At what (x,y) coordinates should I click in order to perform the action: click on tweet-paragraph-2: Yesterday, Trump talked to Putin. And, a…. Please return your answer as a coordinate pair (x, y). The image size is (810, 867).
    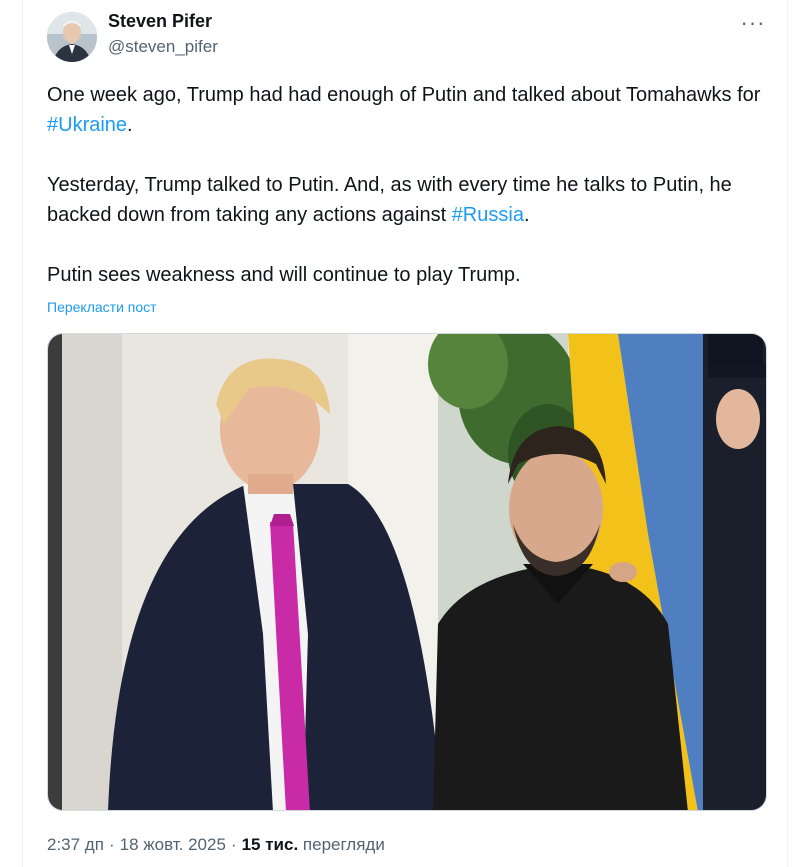
    Looking at the image, I should click on (407, 200).